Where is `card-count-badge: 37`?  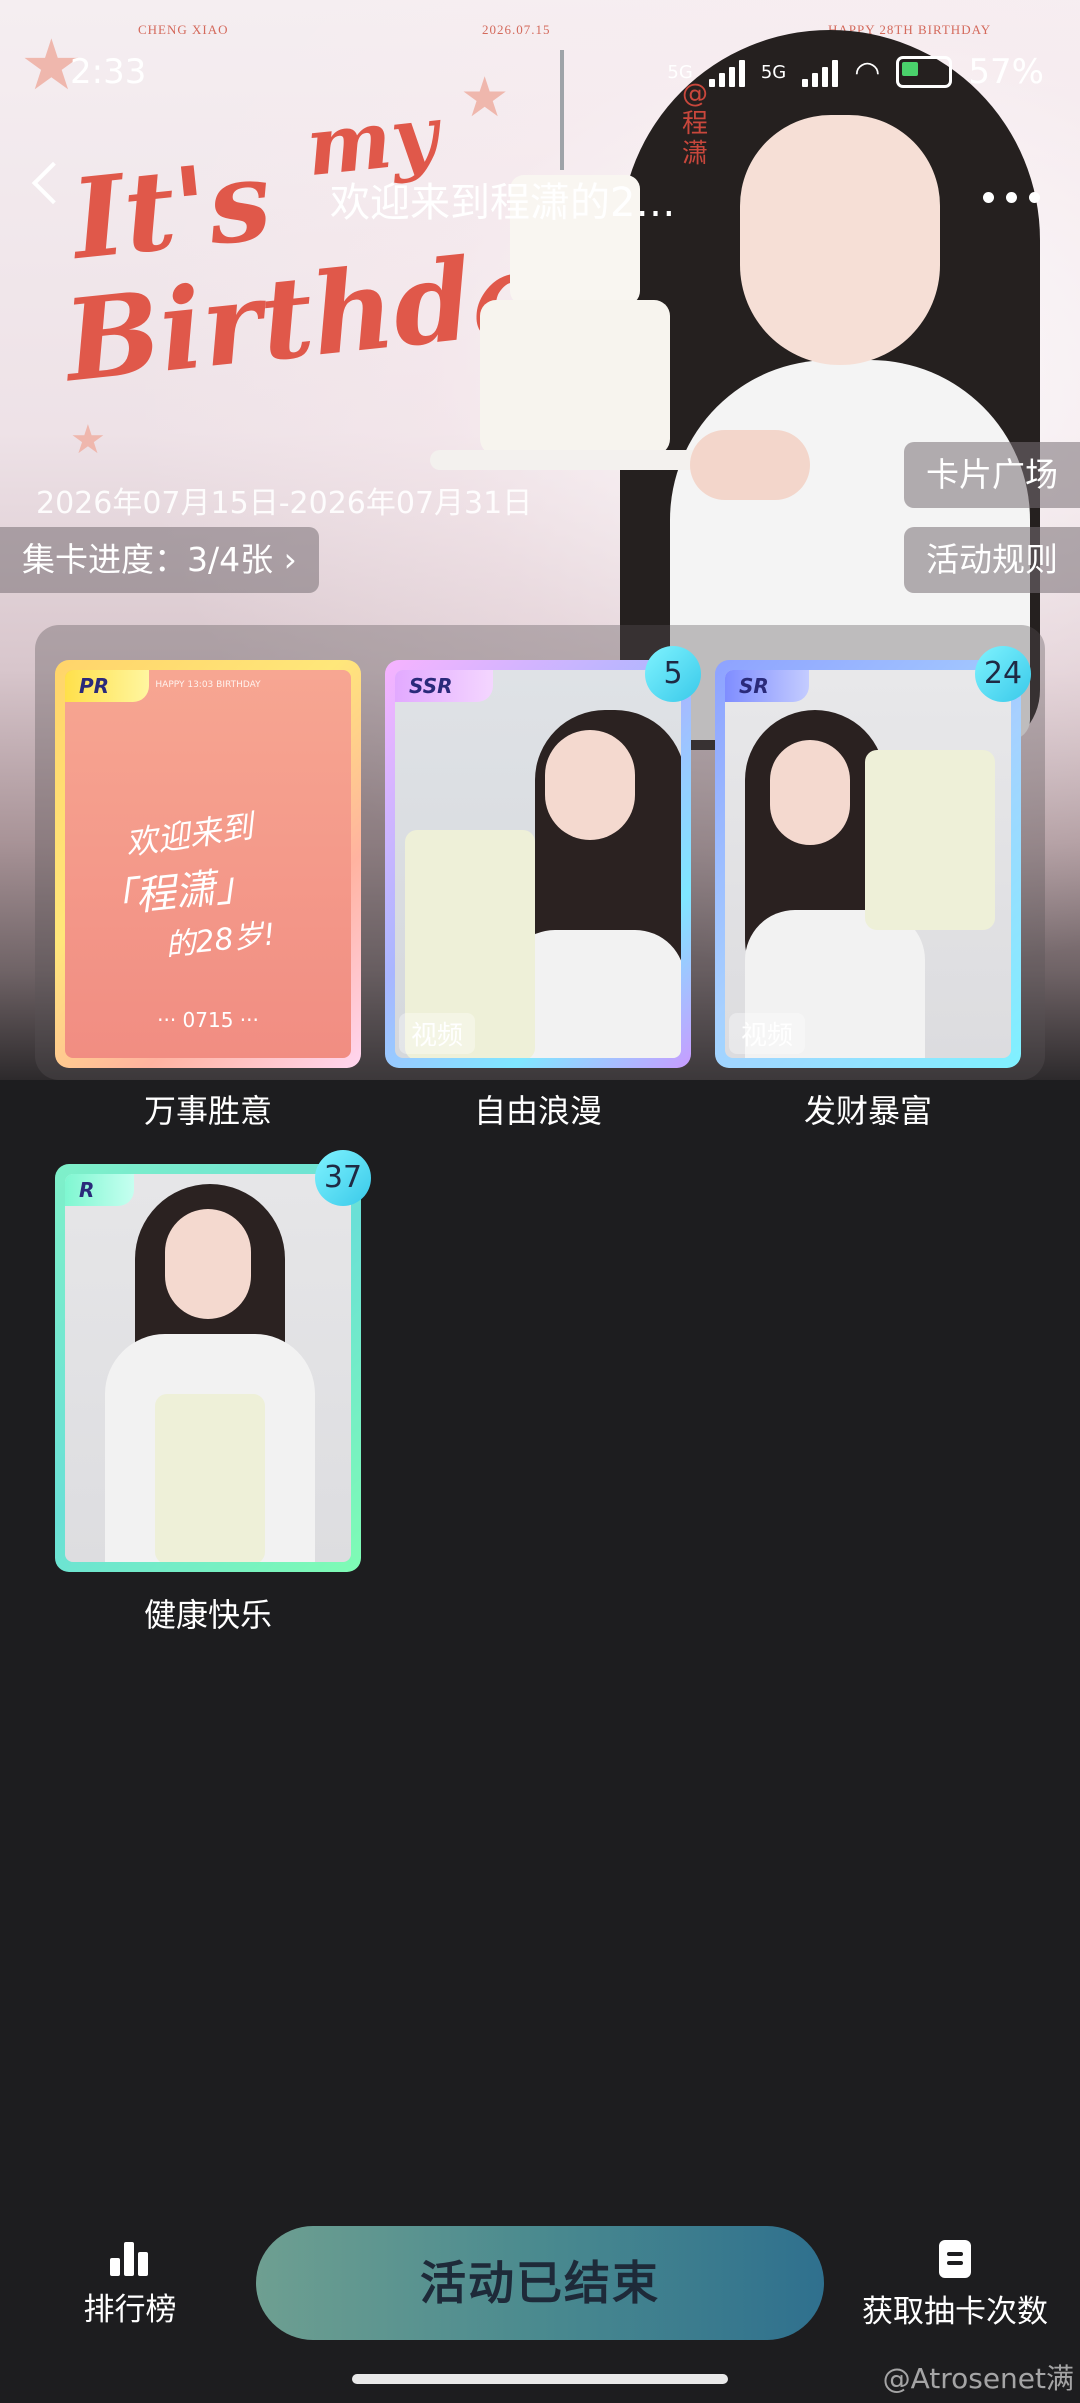
card-count-badge: 37 is located at coordinates (343, 1178).